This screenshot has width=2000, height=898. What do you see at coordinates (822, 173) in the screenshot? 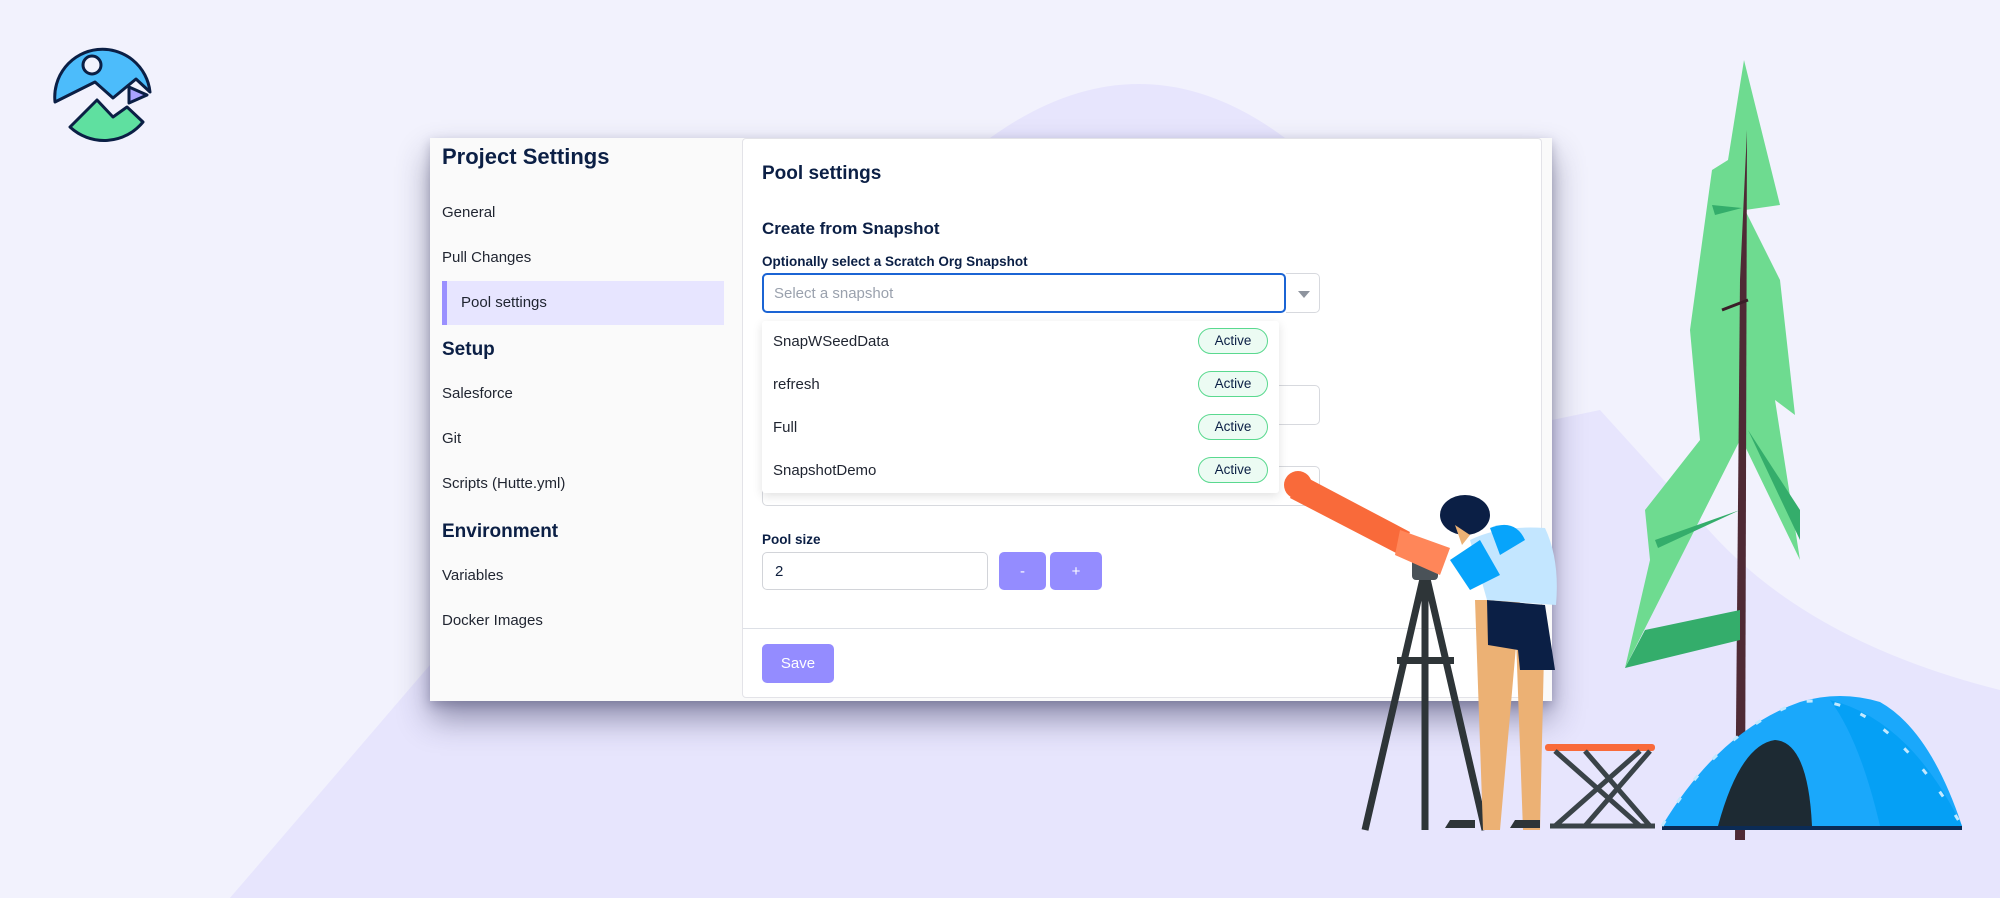
I see `page-title: Pool settings` at bounding box center [822, 173].